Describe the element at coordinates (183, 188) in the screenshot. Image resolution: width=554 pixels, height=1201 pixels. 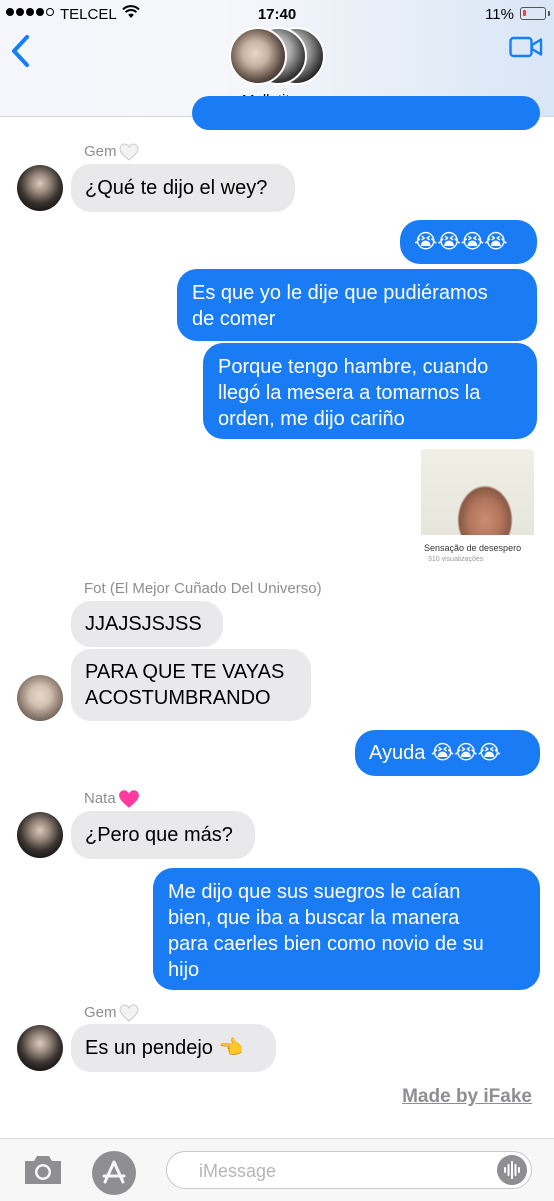
I see `message-bubble: ¿Qué te dijo el wey?` at that location.